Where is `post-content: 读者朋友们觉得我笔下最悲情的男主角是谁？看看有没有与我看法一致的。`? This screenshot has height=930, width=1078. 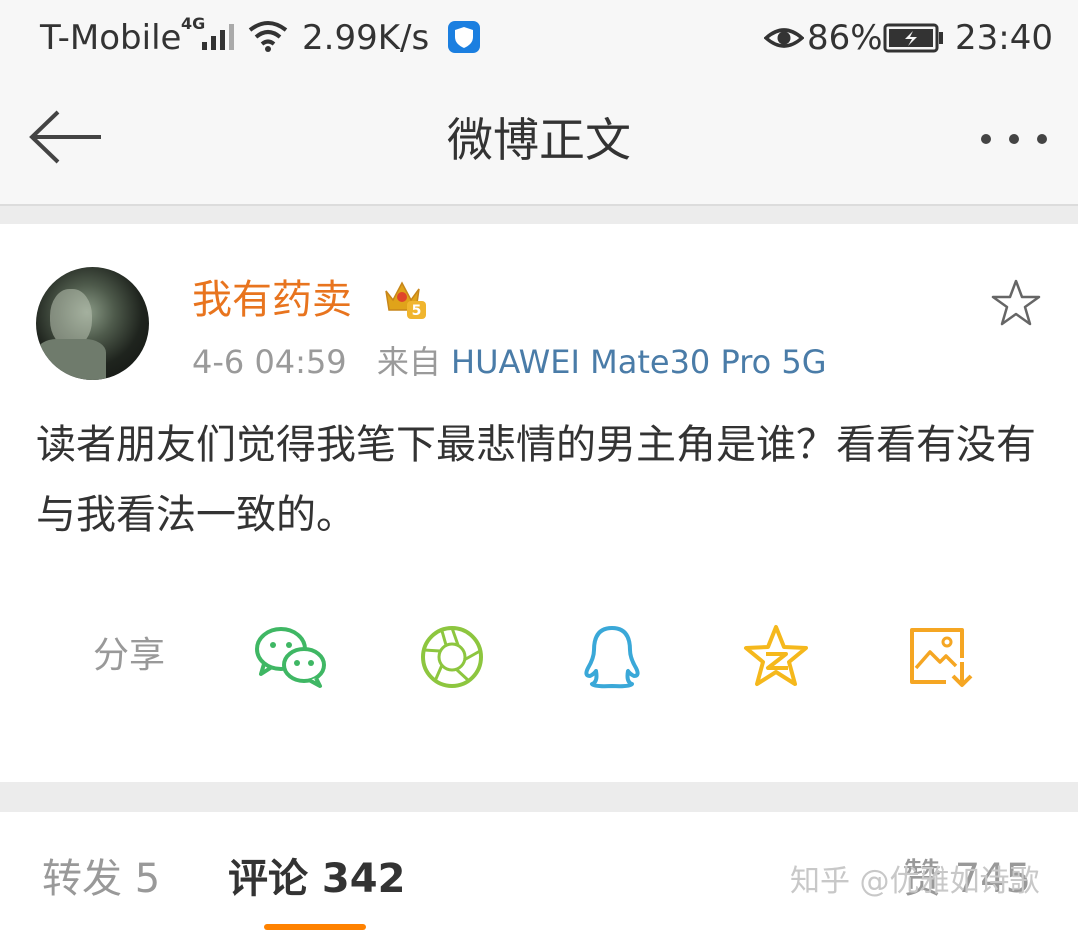
post-content: 读者朋友们觉得我笔下最悲情的男主角是谁？看看有没有与我看法一致的。 is located at coordinates (536, 480).